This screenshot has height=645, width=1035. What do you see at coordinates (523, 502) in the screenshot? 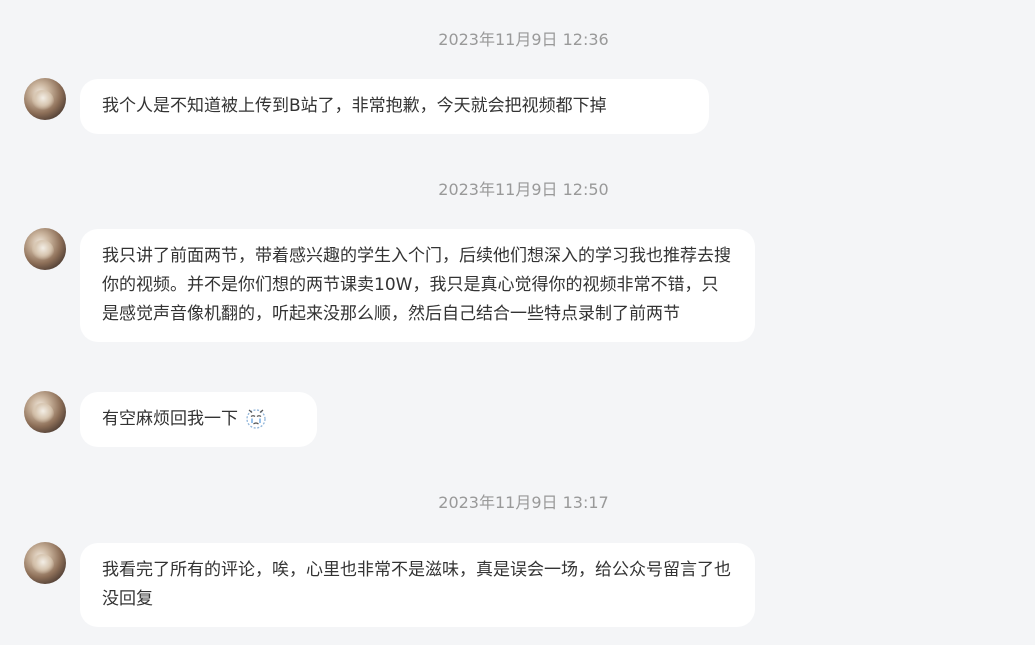
I see `message-timestamp: 2023年11月9日 13:17` at bounding box center [523, 502].